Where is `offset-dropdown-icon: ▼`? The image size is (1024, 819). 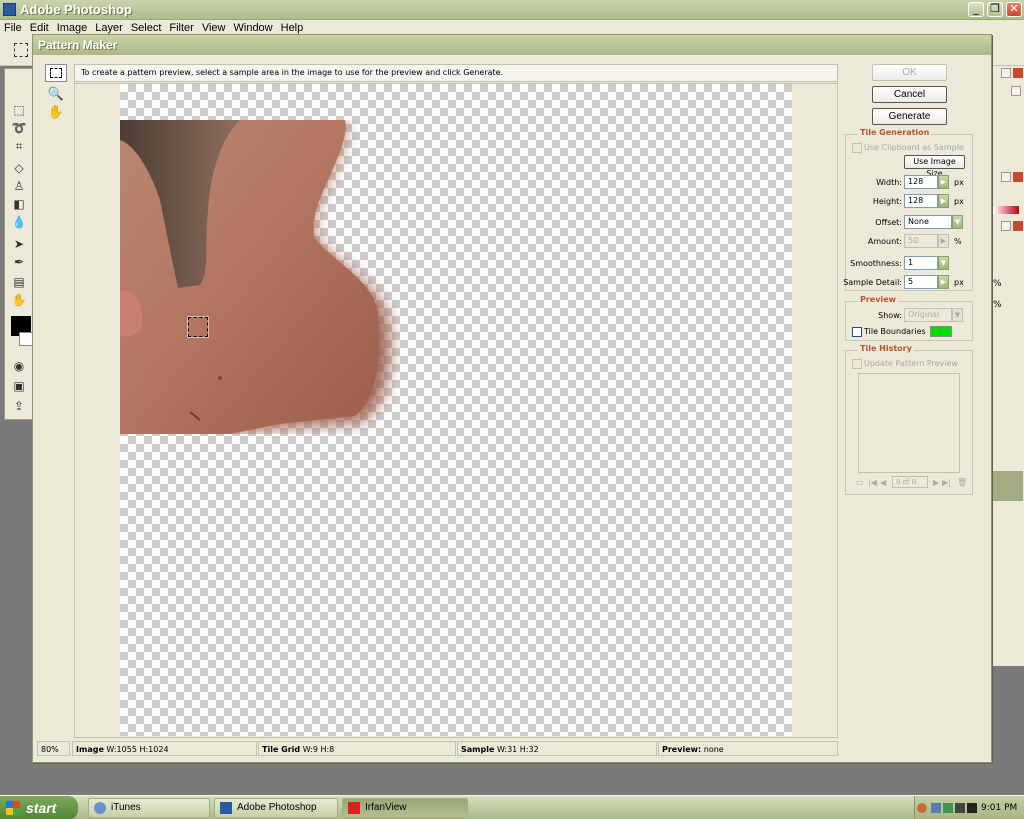 offset-dropdown-icon: ▼ is located at coordinates (957, 222).